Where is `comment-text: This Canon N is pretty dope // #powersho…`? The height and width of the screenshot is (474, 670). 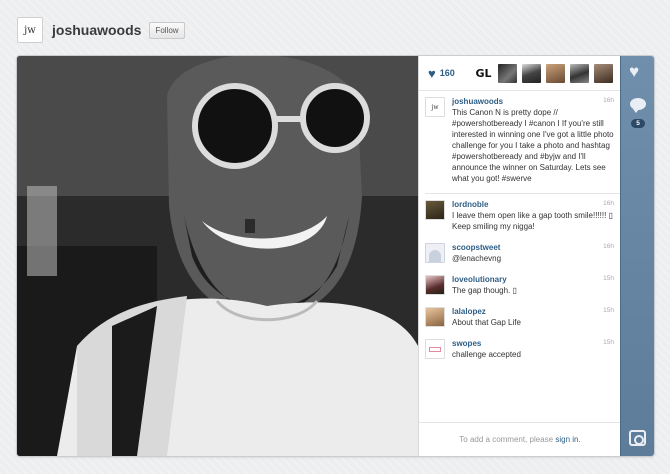
comment-text: This Canon N is pretty dope // #powersho… is located at coordinates (533, 145).